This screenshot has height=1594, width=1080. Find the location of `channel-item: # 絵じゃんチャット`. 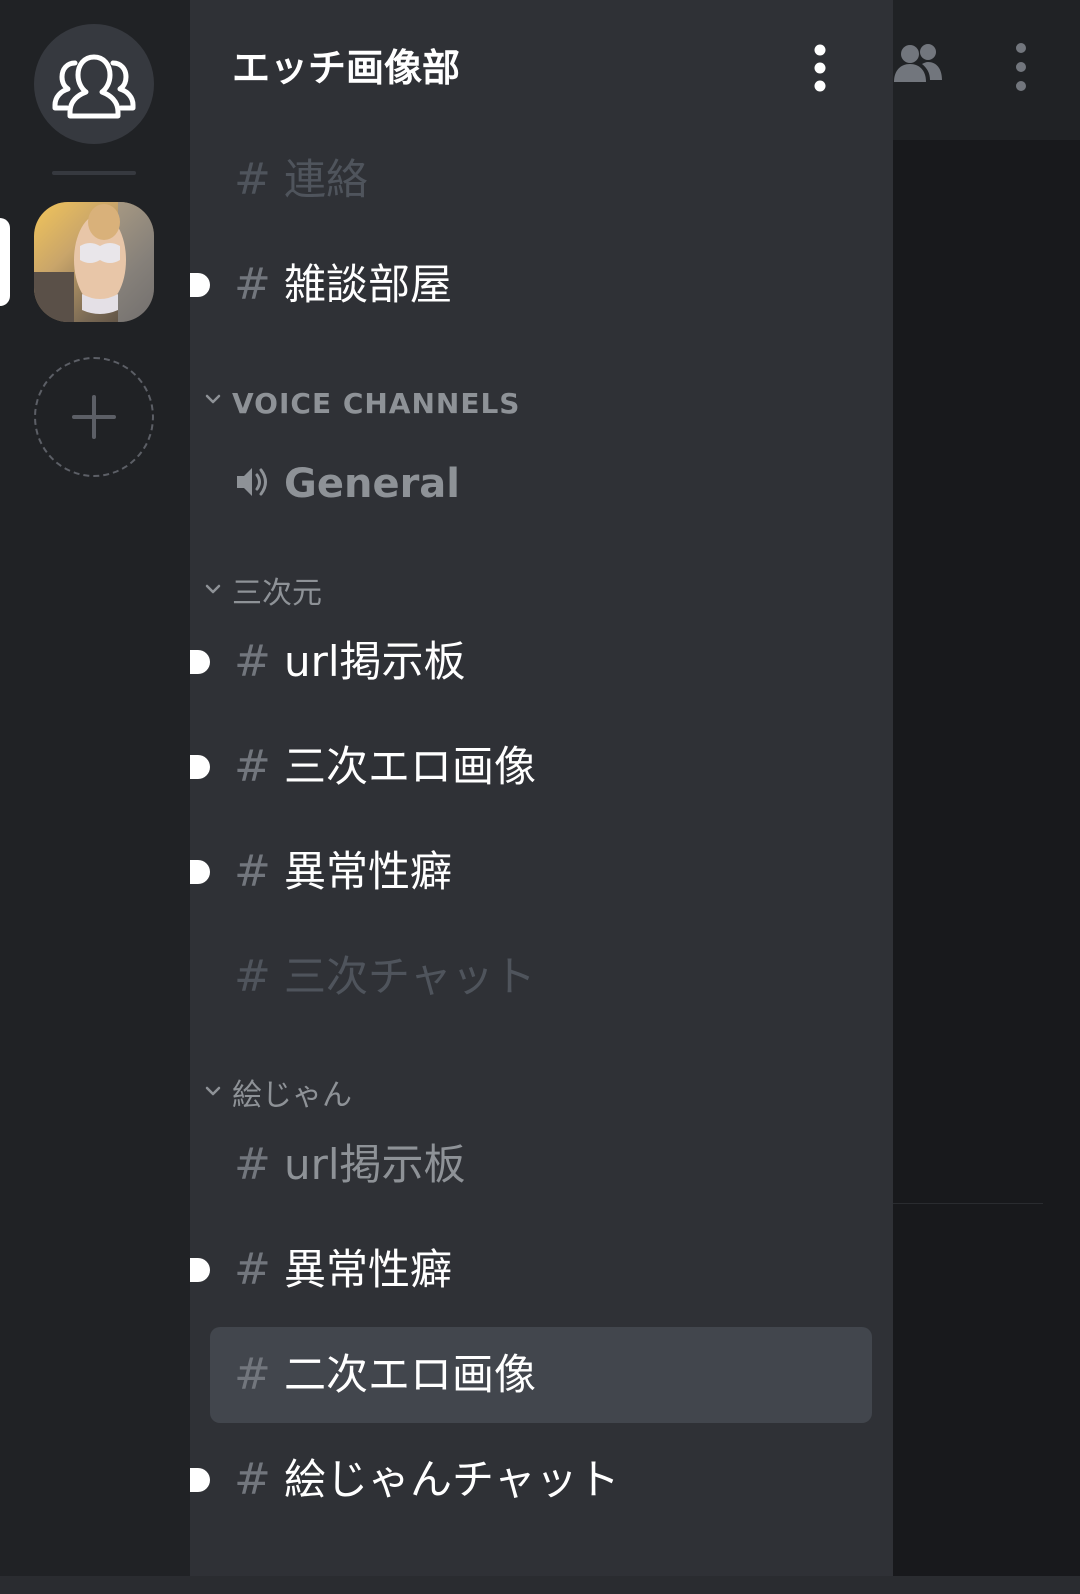

channel-item: # 絵じゃんチャット is located at coordinates (531, 1480).